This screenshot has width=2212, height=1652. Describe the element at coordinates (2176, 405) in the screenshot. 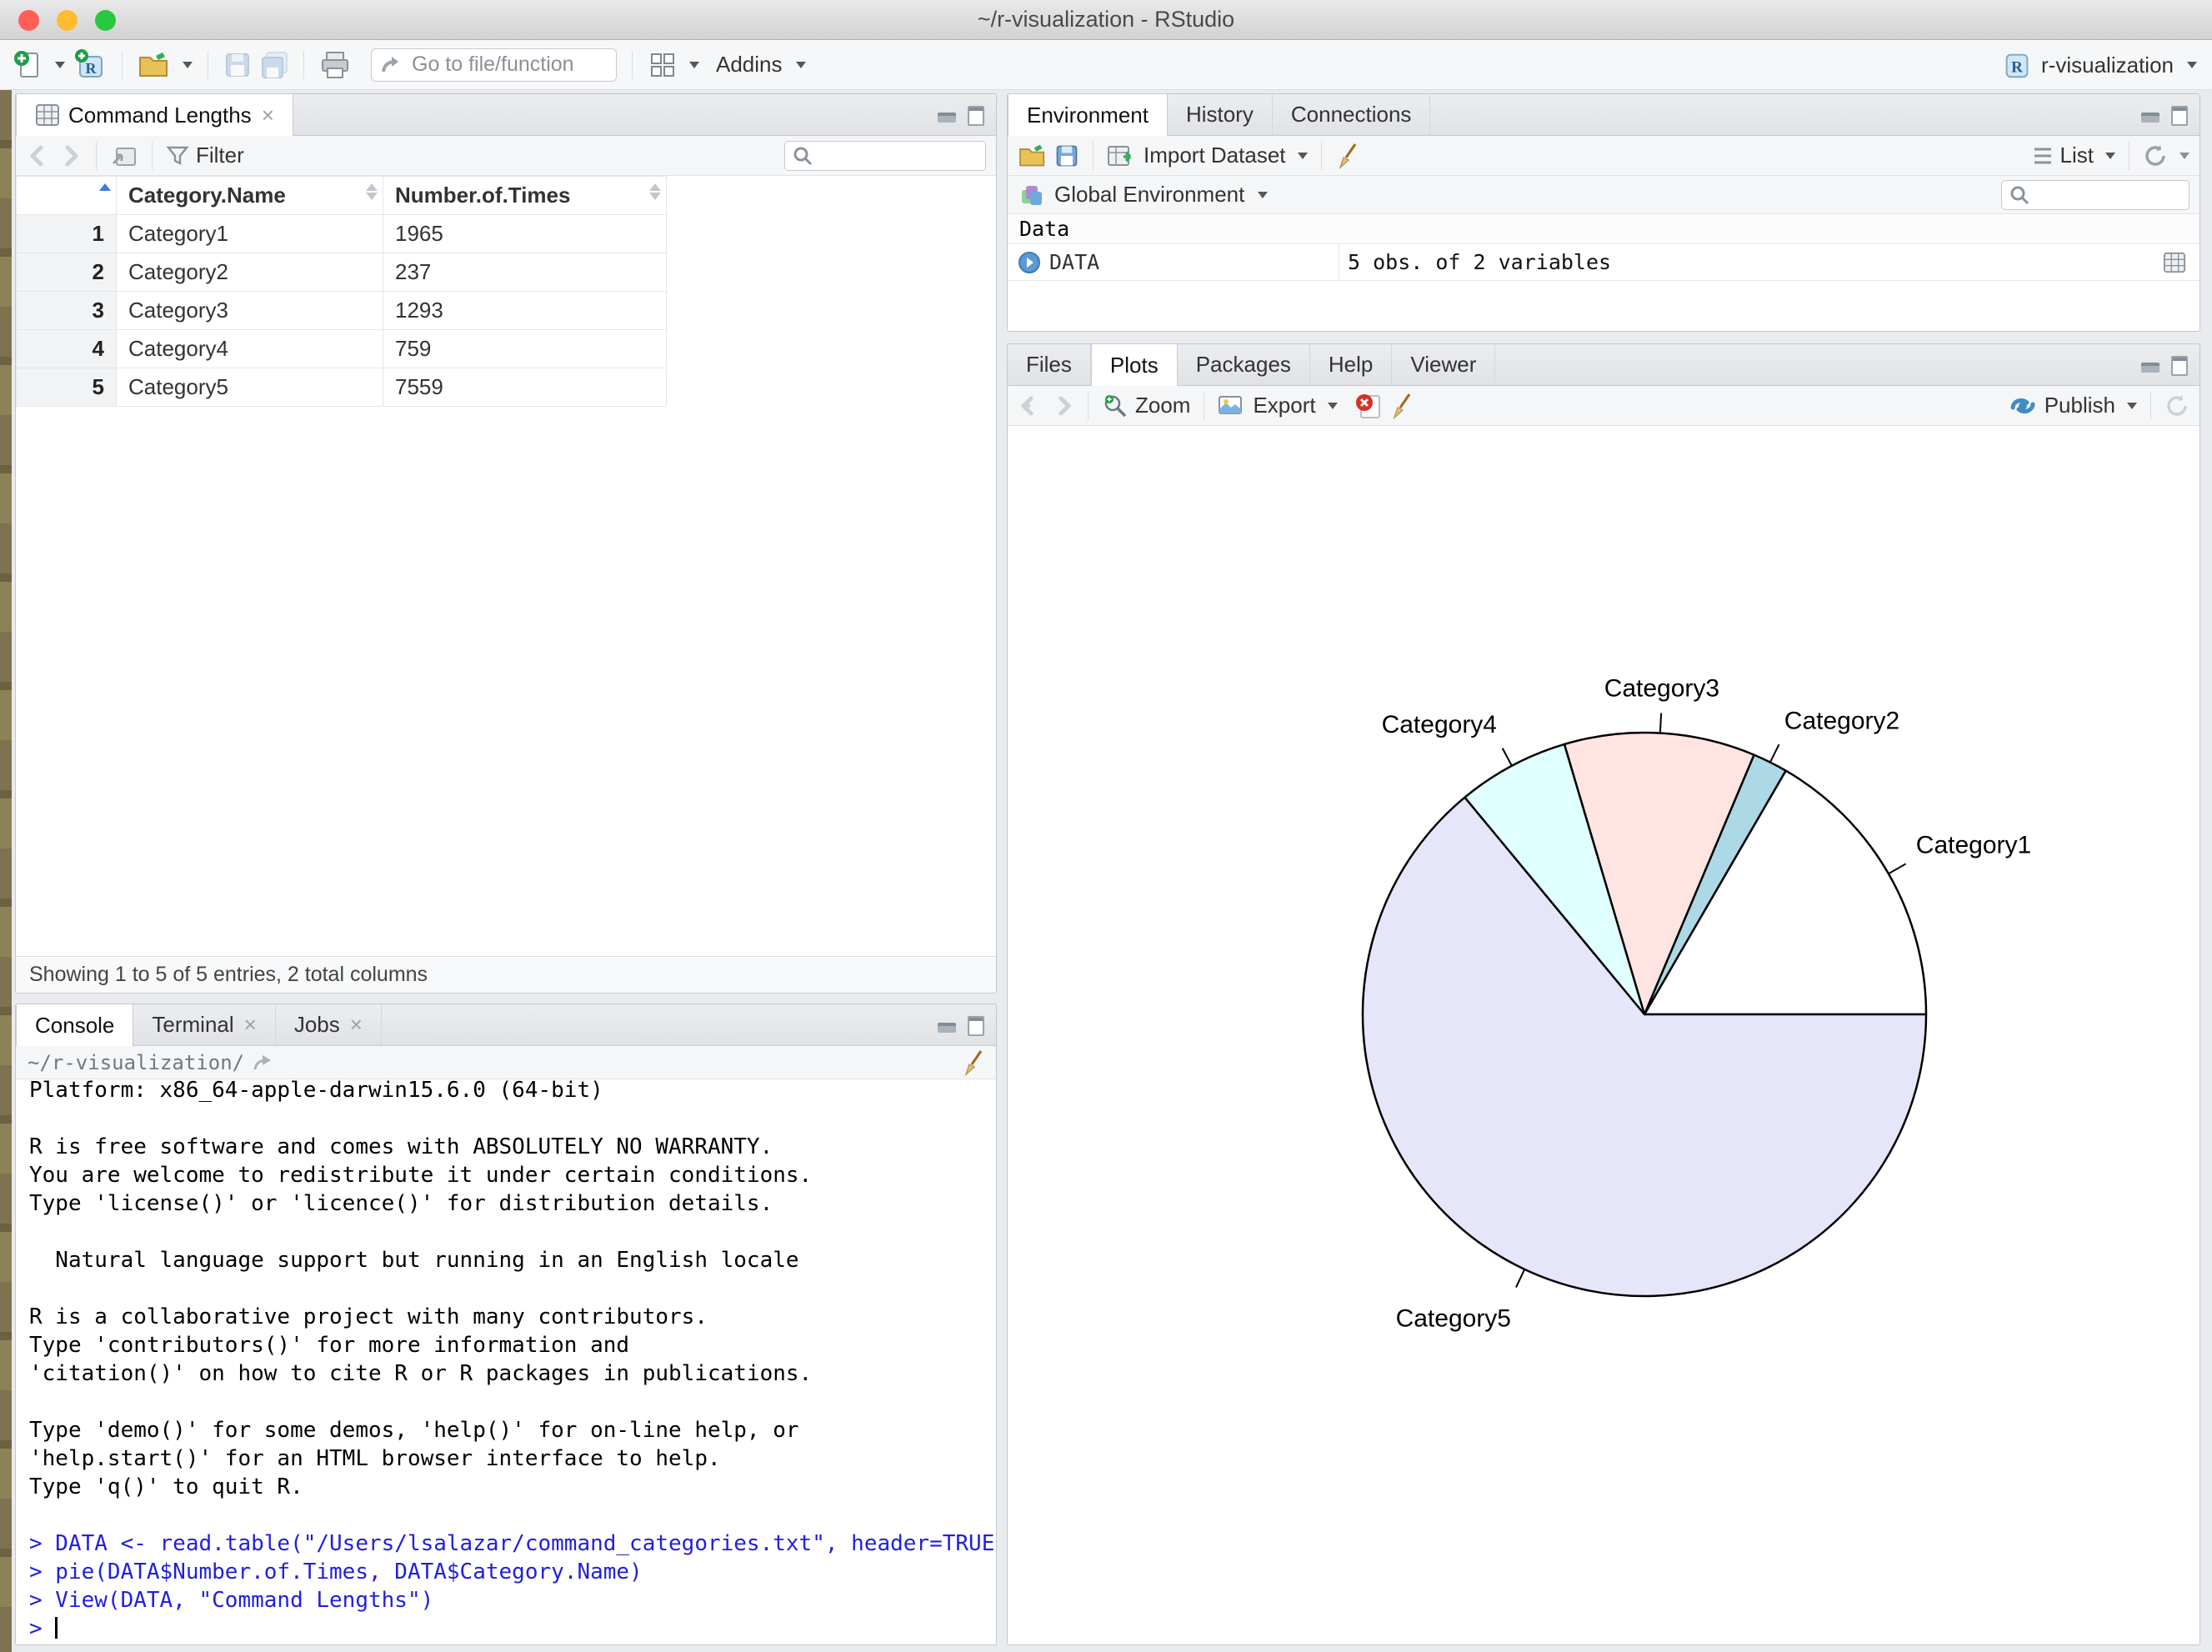

I see `refresh-plot-icon` at that location.